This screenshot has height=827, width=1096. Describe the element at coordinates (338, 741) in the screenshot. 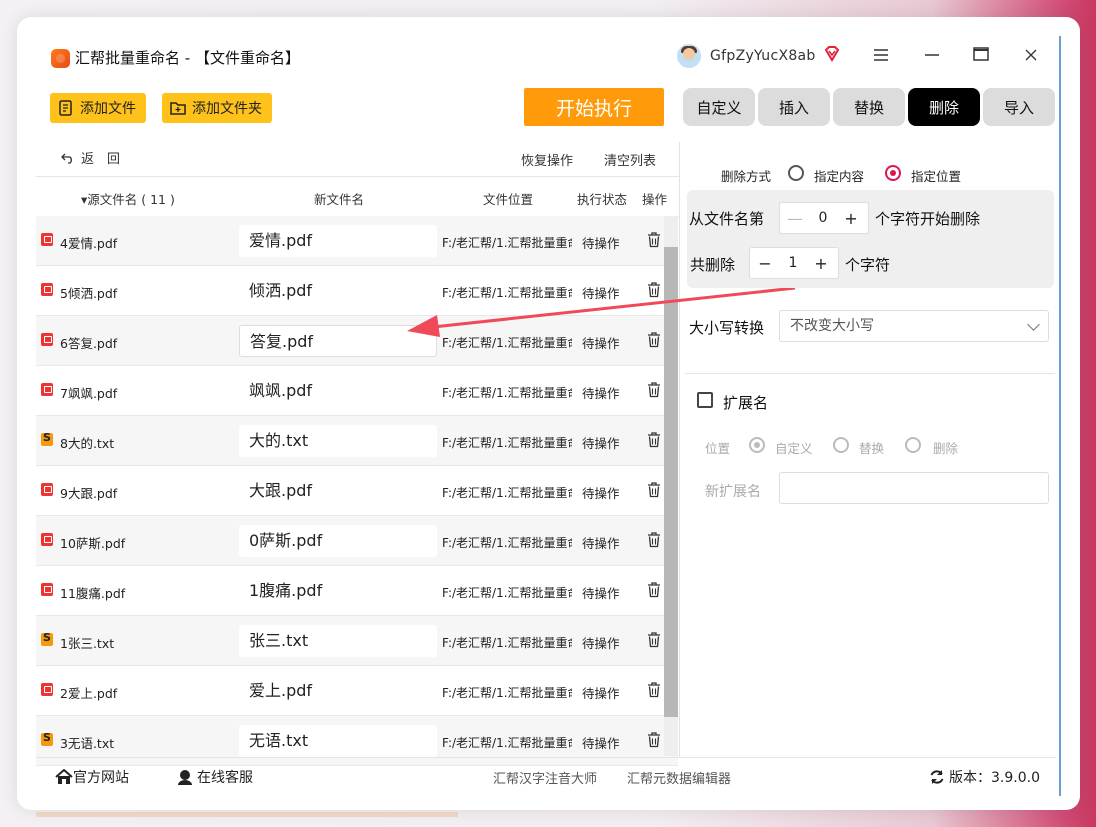

I see `new-filename-input: 无语.txt` at that location.